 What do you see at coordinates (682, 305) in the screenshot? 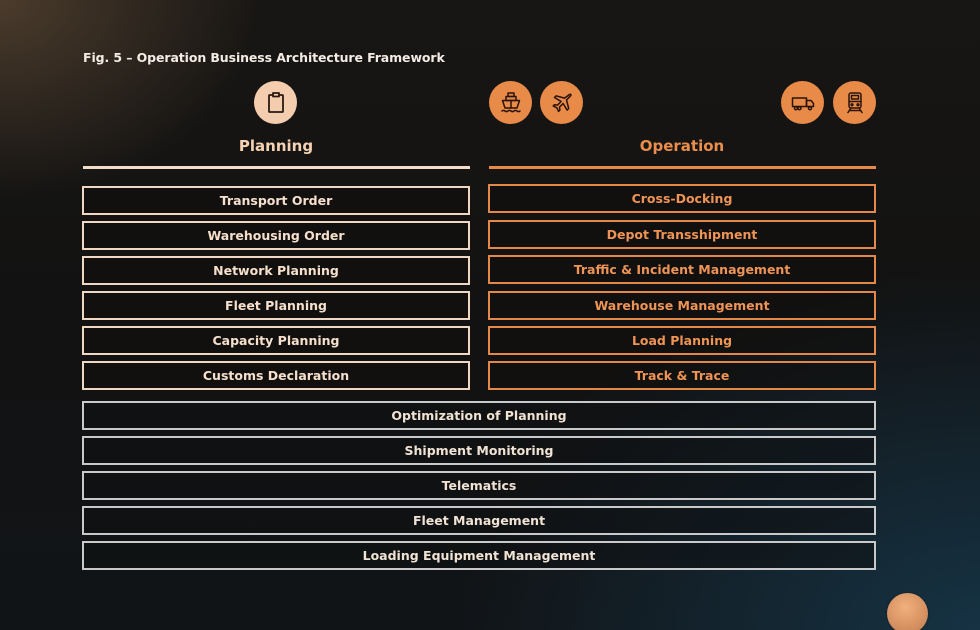
I see `operation-item-warehouse-management: Warehouse Management` at bounding box center [682, 305].